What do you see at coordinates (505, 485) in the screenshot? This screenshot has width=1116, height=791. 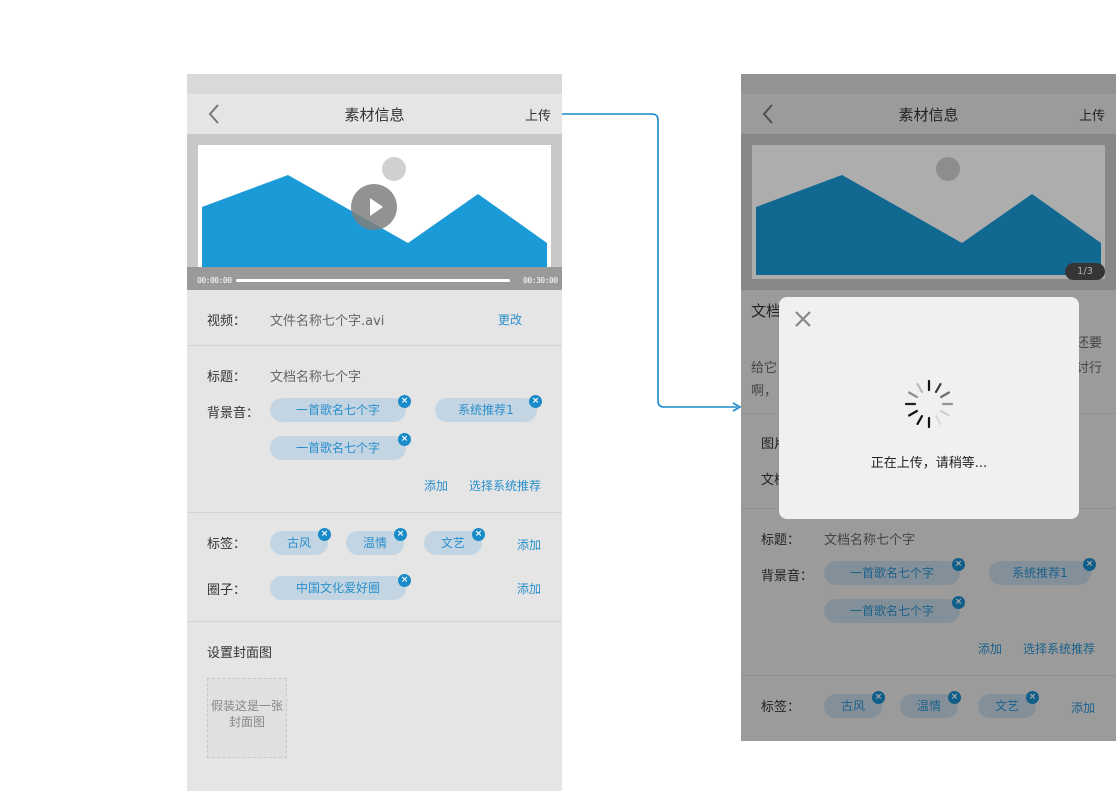 I see `select-system-bgm-link: 选择系统推荐` at bounding box center [505, 485].